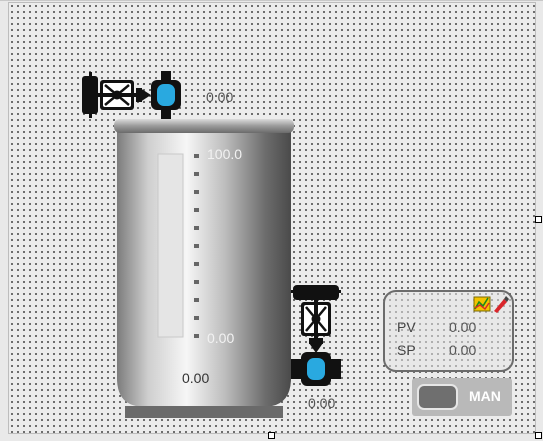 This screenshot has height=441, width=543. What do you see at coordinates (220, 97) in the screenshot?
I see `inlet-valve-value: 0.00` at bounding box center [220, 97].